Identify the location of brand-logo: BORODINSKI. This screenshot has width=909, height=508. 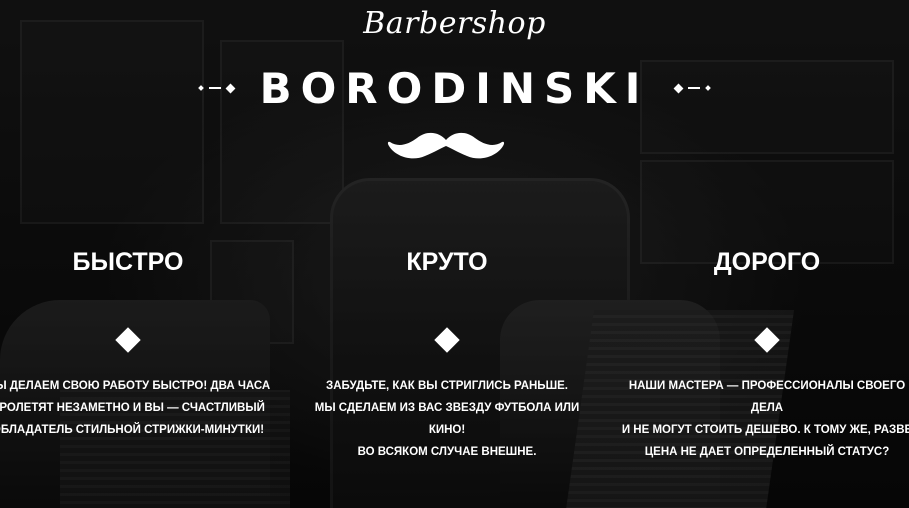
(454, 88).